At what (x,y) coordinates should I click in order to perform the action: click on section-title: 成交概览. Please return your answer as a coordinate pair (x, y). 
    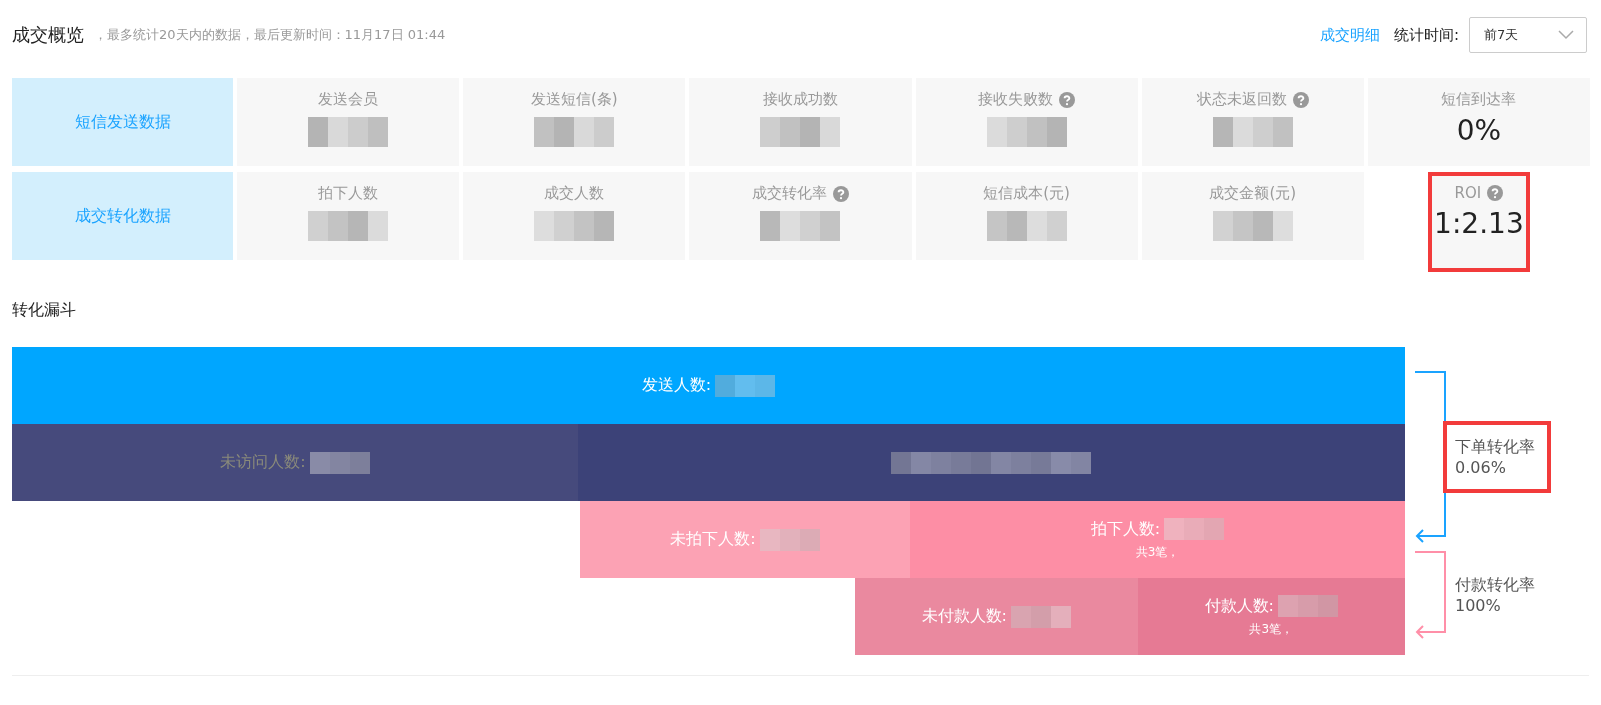
    Looking at the image, I should click on (48, 35).